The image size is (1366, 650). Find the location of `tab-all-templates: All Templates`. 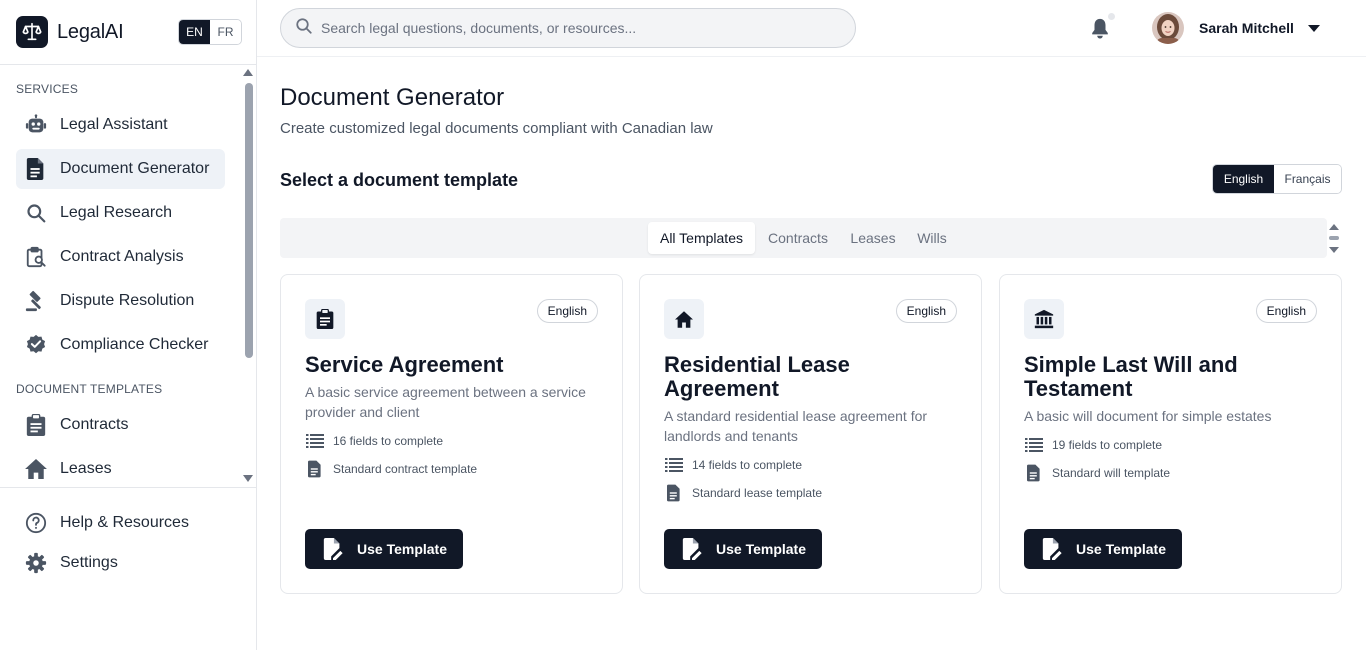

tab-all-templates: All Templates is located at coordinates (701, 238).